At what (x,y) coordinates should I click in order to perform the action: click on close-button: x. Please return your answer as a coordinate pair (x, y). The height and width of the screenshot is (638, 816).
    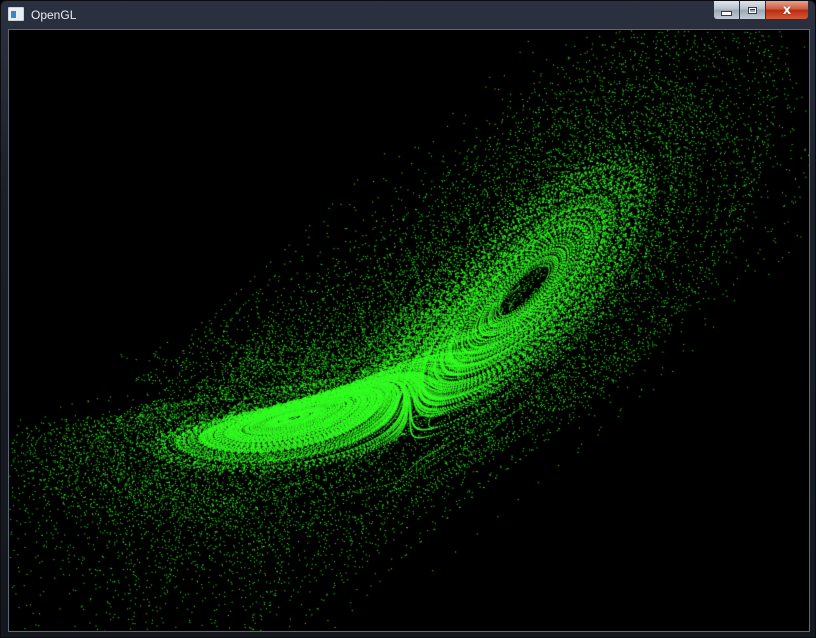
    Looking at the image, I should click on (787, 10).